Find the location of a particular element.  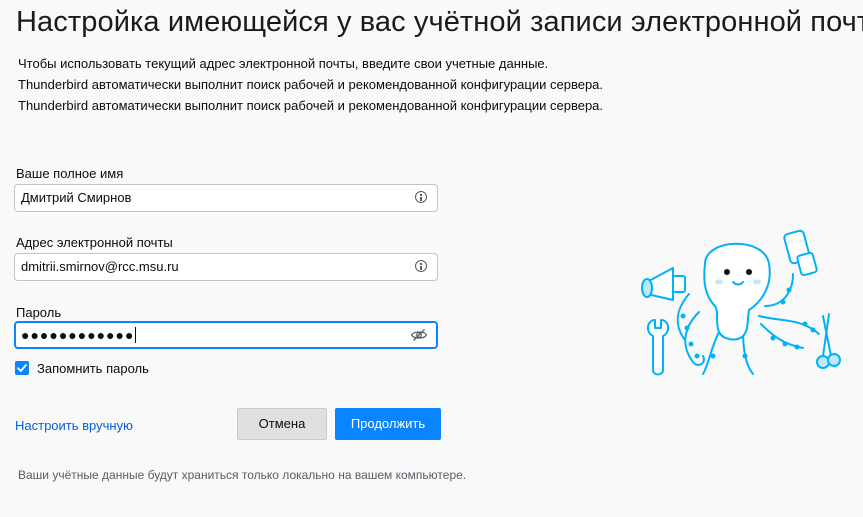

octopus-mascot-illustration is located at coordinates (741, 302).